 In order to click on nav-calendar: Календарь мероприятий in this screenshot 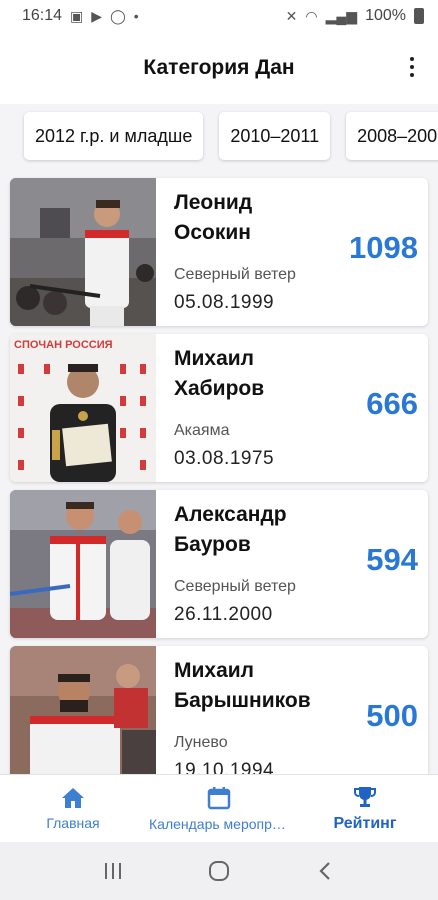, I will do `click(219, 808)`.